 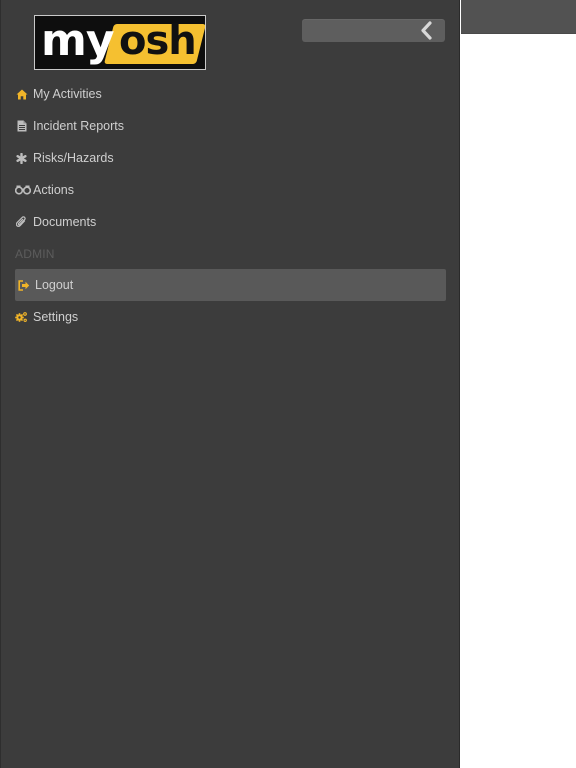 What do you see at coordinates (21, 94) in the screenshot?
I see `home-icon` at bounding box center [21, 94].